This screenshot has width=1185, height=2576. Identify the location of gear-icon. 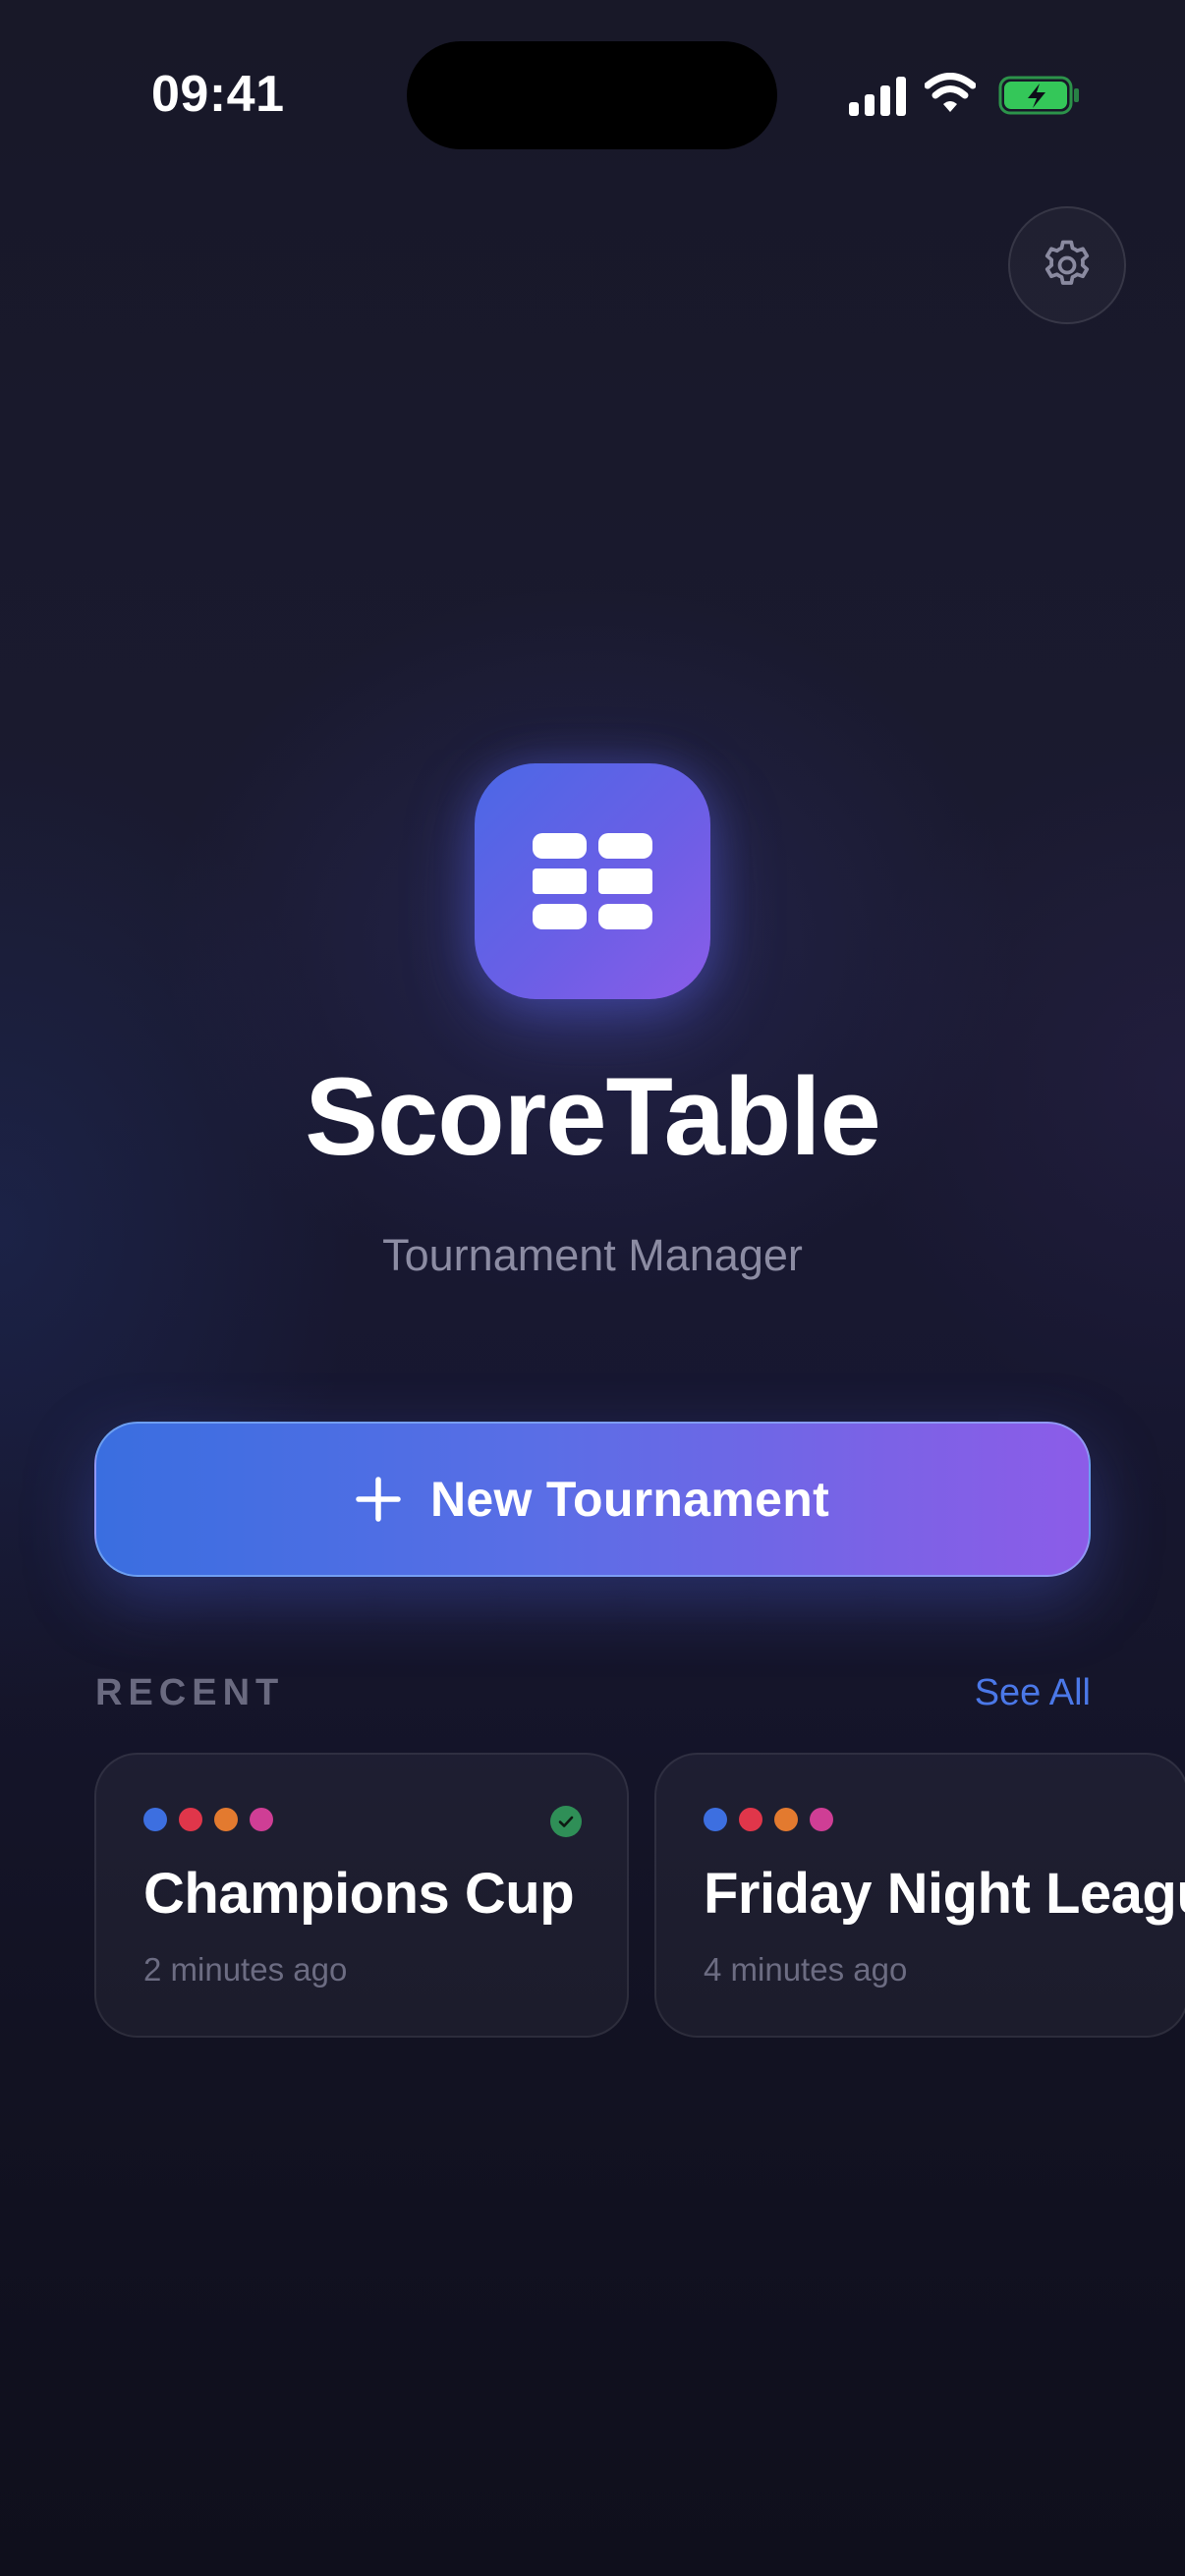
(1067, 262).